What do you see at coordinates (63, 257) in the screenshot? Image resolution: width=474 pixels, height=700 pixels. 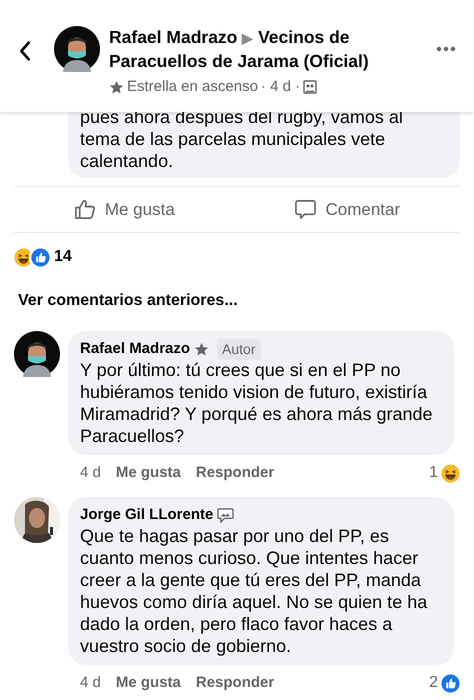 I see `reaction-count: 14` at bounding box center [63, 257].